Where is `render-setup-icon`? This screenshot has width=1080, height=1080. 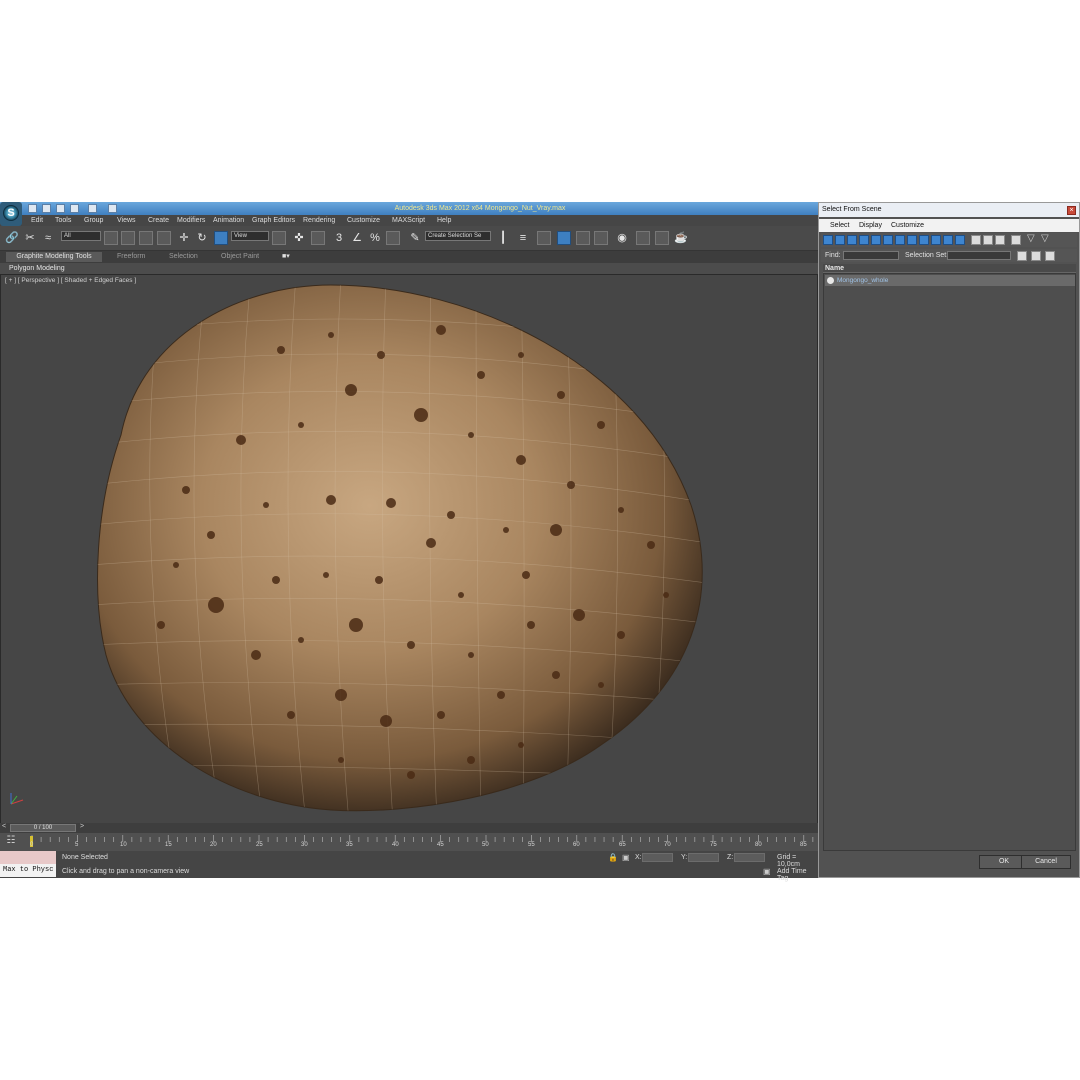
render-setup-icon is located at coordinates (643, 238).